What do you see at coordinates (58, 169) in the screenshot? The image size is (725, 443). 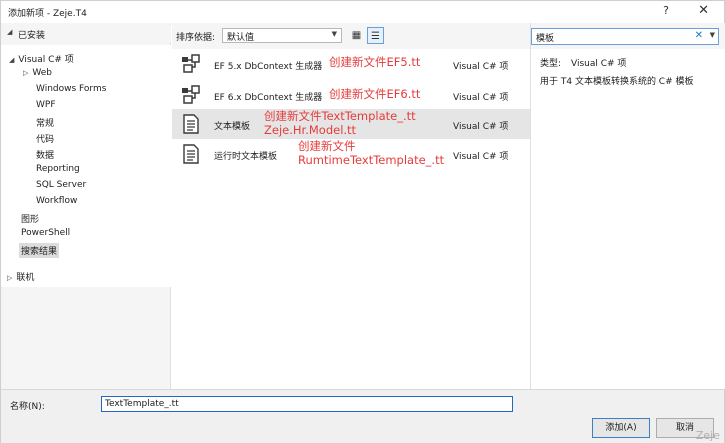 I see `tree-item-reporting: Reporting` at bounding box center [58, 169].